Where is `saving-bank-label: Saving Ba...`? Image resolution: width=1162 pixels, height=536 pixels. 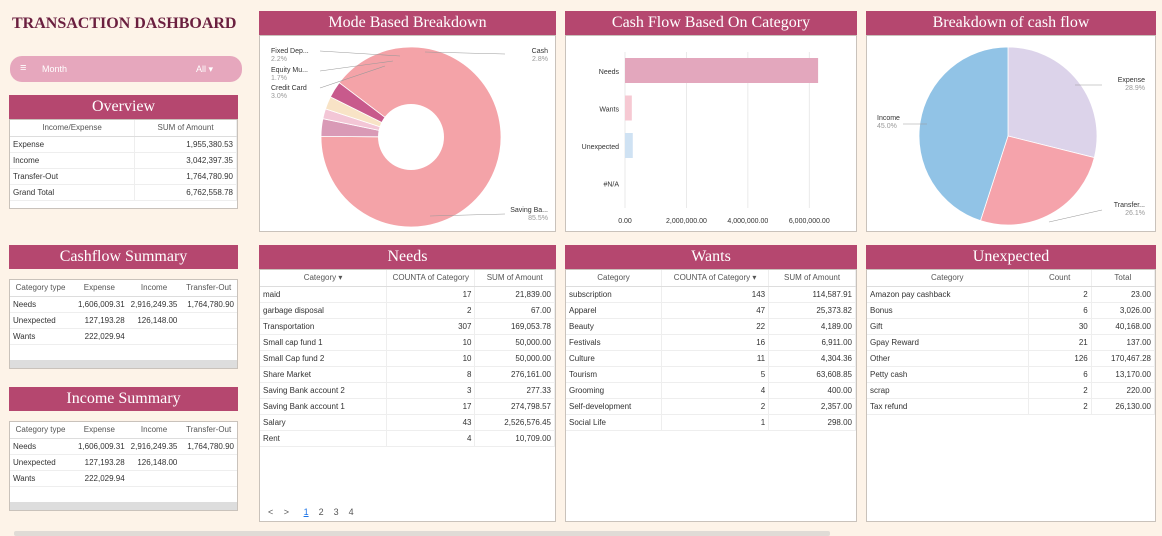 saving-bank-label: Saving Ba... is located at coordinates (529, 210).